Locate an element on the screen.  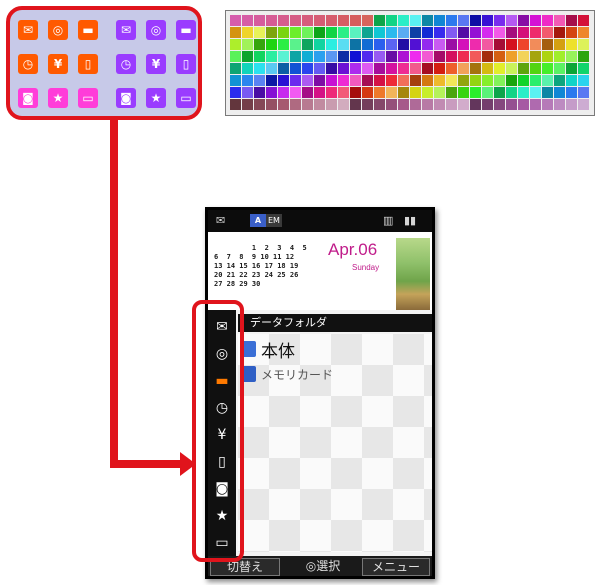
tools-icon-alt: ¥ is located at coordinates (156, 64).